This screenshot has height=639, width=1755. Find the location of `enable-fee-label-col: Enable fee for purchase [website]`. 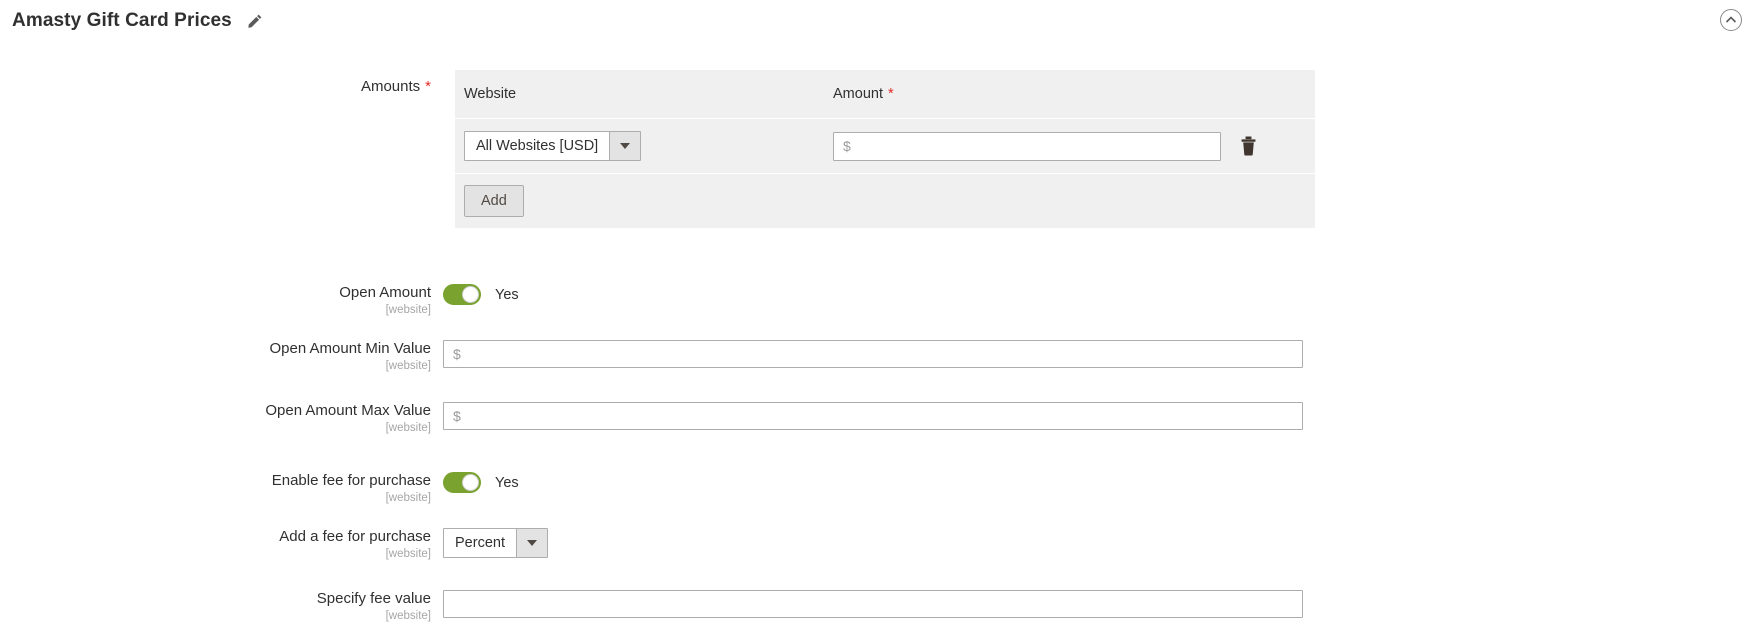

enable-fee-label-col: Enable fee for purchase [website] is located at coordinates (221, 489).